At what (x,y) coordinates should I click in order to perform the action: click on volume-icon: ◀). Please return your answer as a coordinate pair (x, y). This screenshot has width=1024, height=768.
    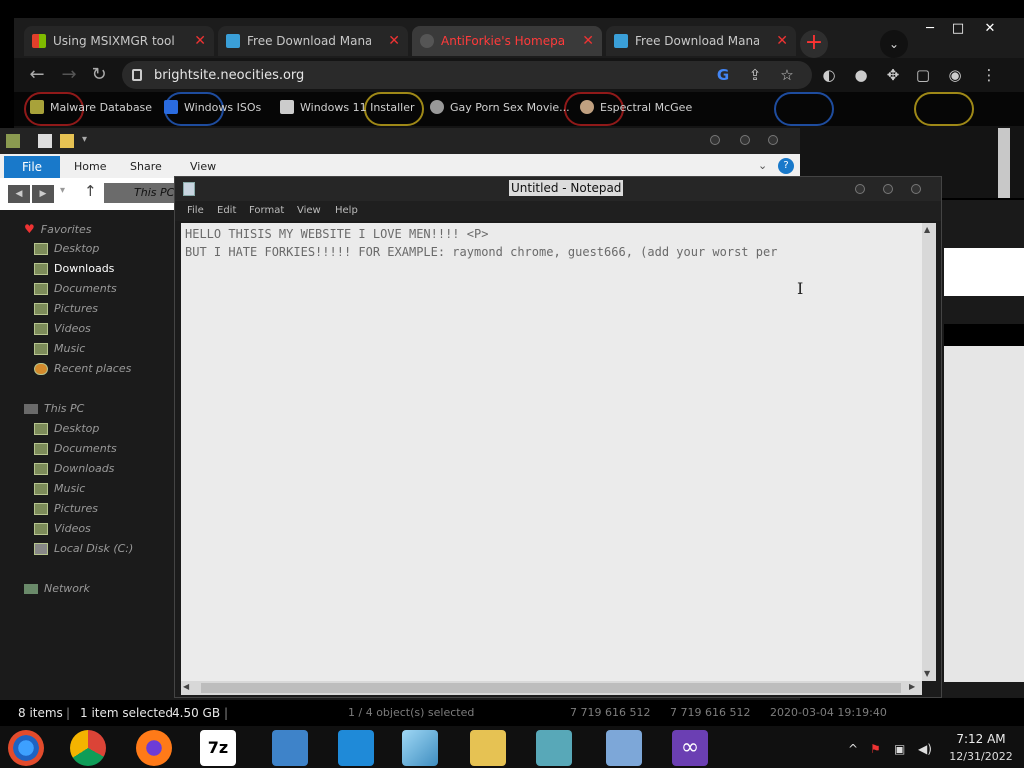
    Looking at the image, I should click on (925, 749).